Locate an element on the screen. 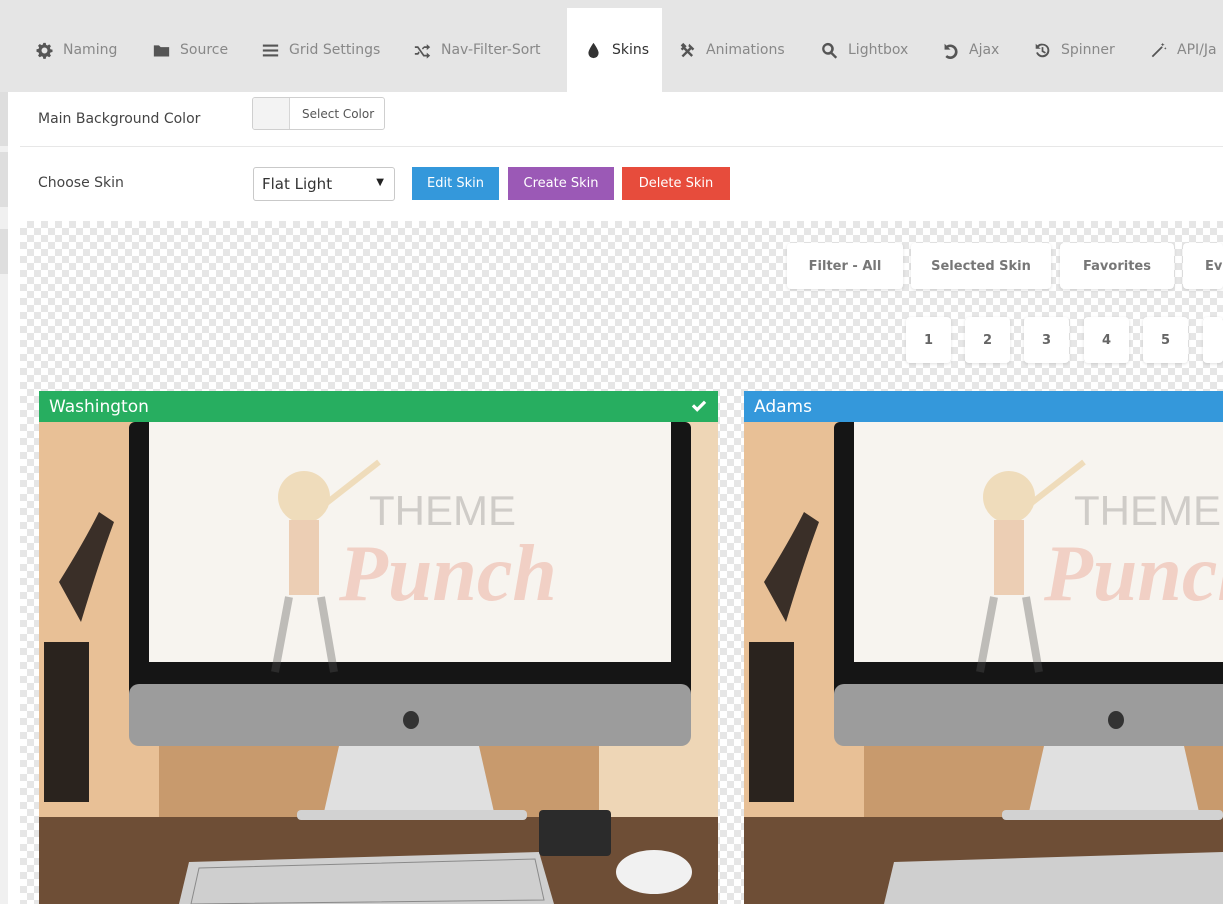 The image size is (1223, 904). choose-skin-label: Choose Skin is located at coordinates (81, 183).